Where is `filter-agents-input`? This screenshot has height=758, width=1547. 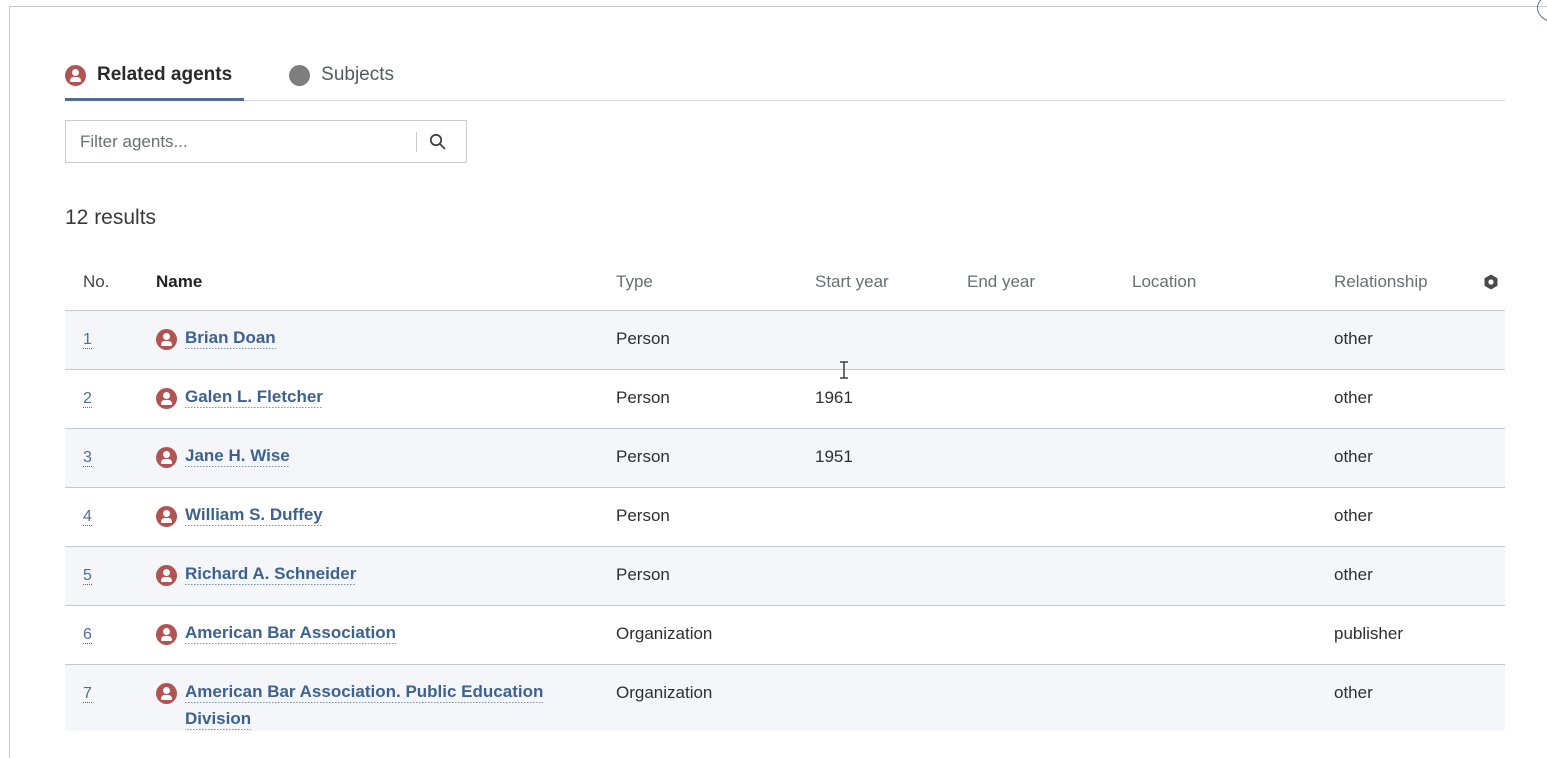 filter-agents-input is located at coordinates (241, 141).